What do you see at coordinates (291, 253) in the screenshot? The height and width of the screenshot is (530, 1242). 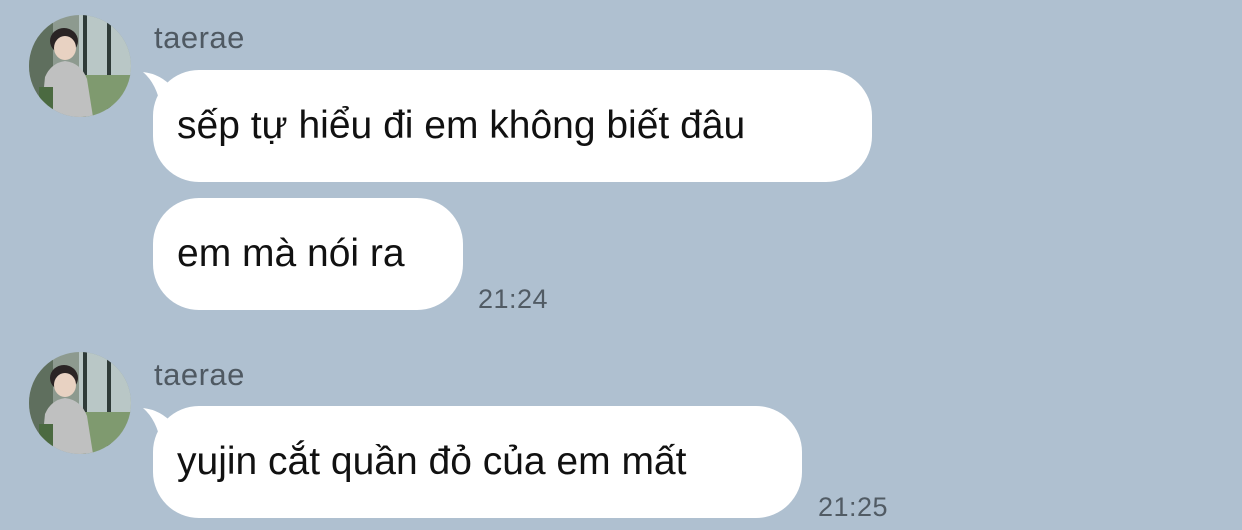 I see `message-text: em mà nói ra` at bounding box center [291, 253].